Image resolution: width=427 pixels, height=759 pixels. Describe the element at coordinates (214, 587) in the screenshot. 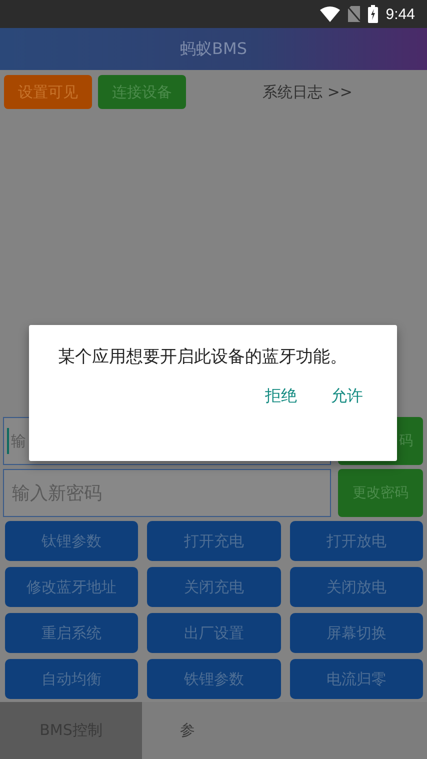

I see `function-button: 关闭充电` at that location.